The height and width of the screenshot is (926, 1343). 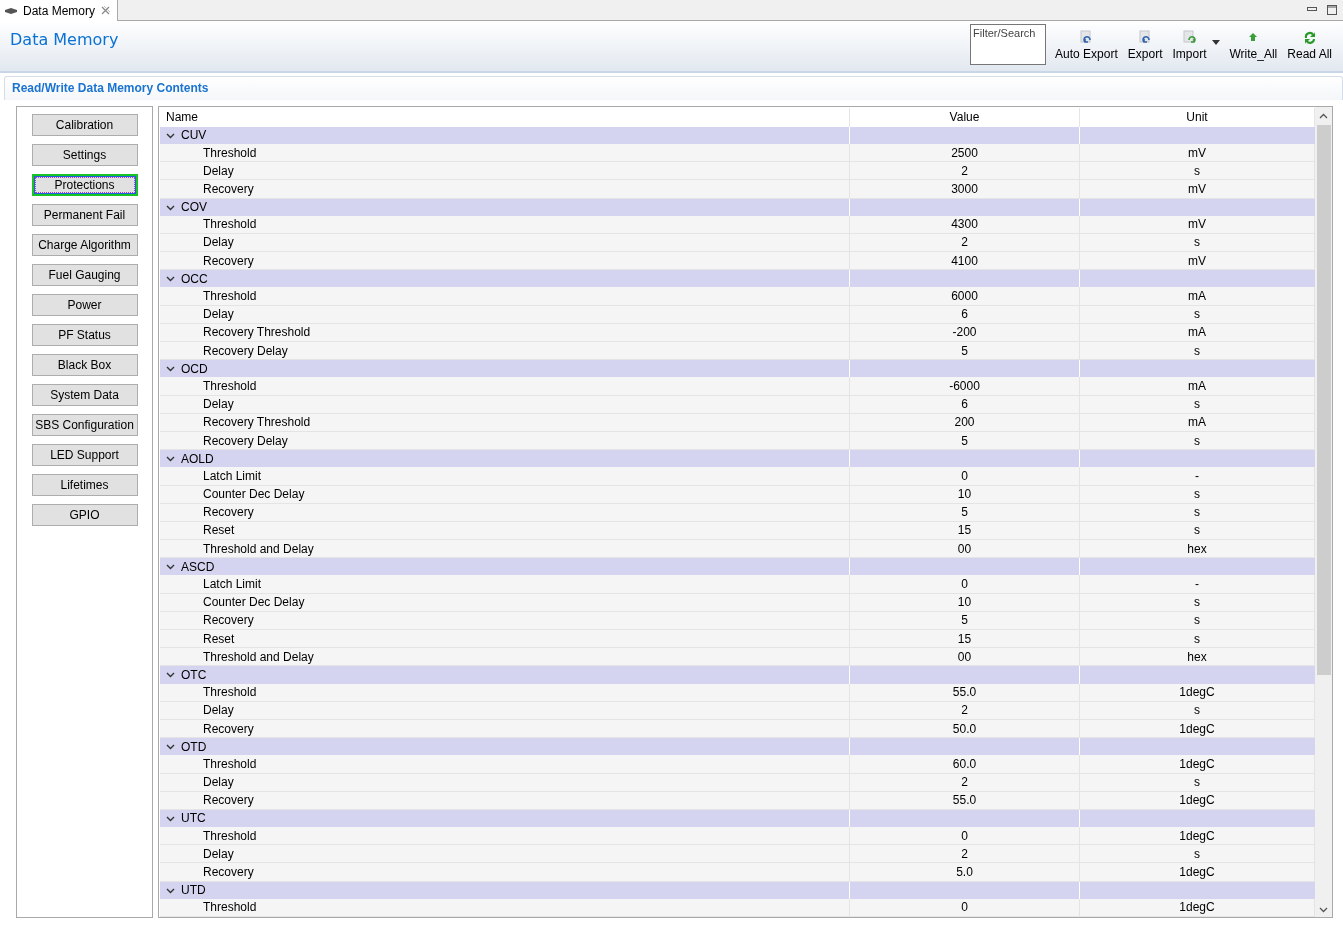 I want to click on sidebar-button: Black Box, so click(x=84, y=365).